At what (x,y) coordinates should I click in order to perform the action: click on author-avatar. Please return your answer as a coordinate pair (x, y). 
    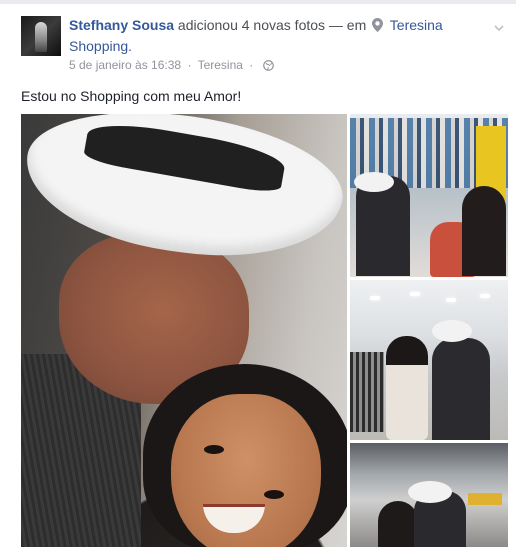
    Looking at the image, I should click on (41, 36).